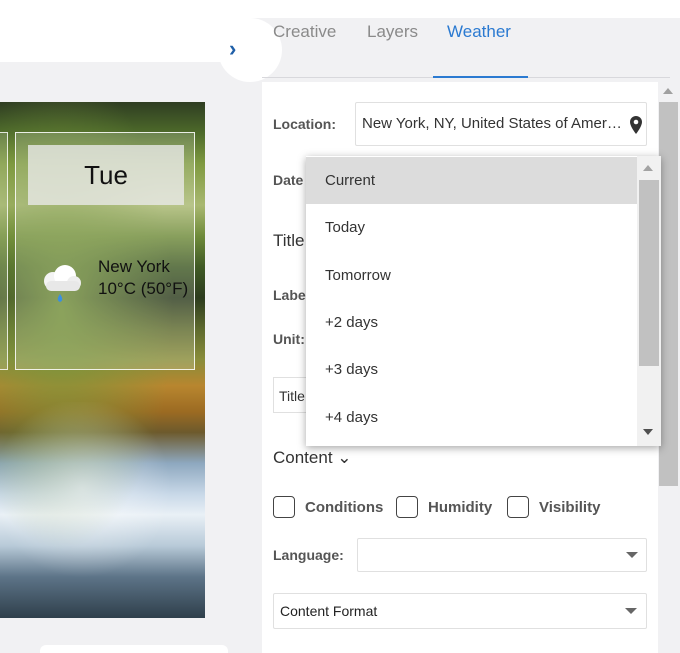 The image size is (680, 653). I want to click on location-label: Location:, so click(304, 124).